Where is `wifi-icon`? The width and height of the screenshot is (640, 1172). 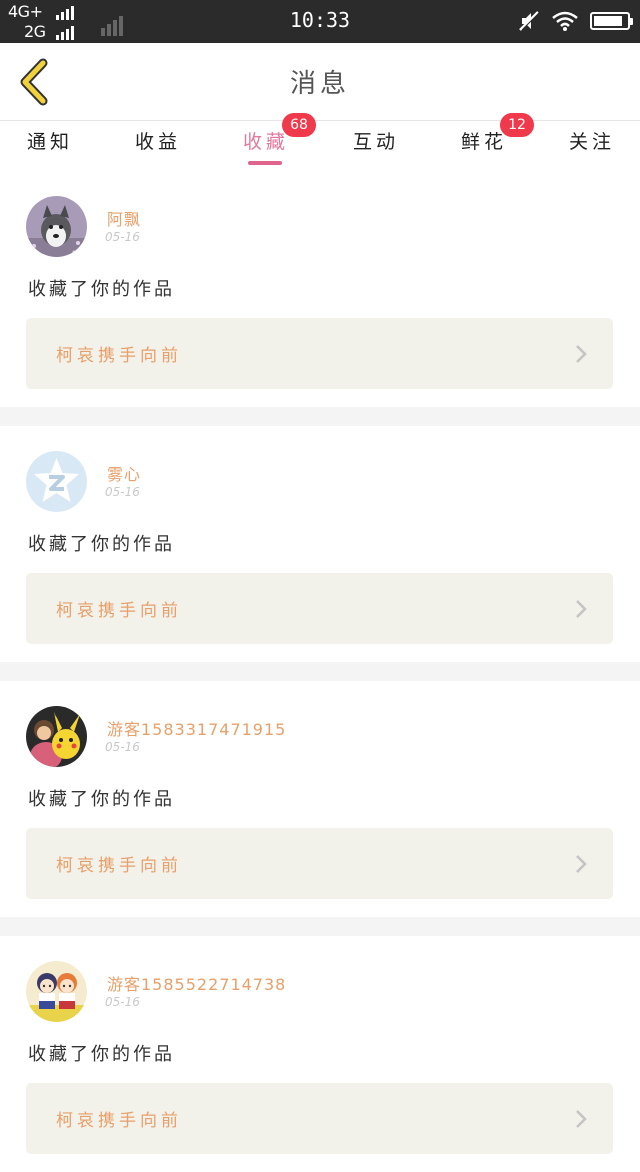 wifi-icon is located at coordinates (565, 21).